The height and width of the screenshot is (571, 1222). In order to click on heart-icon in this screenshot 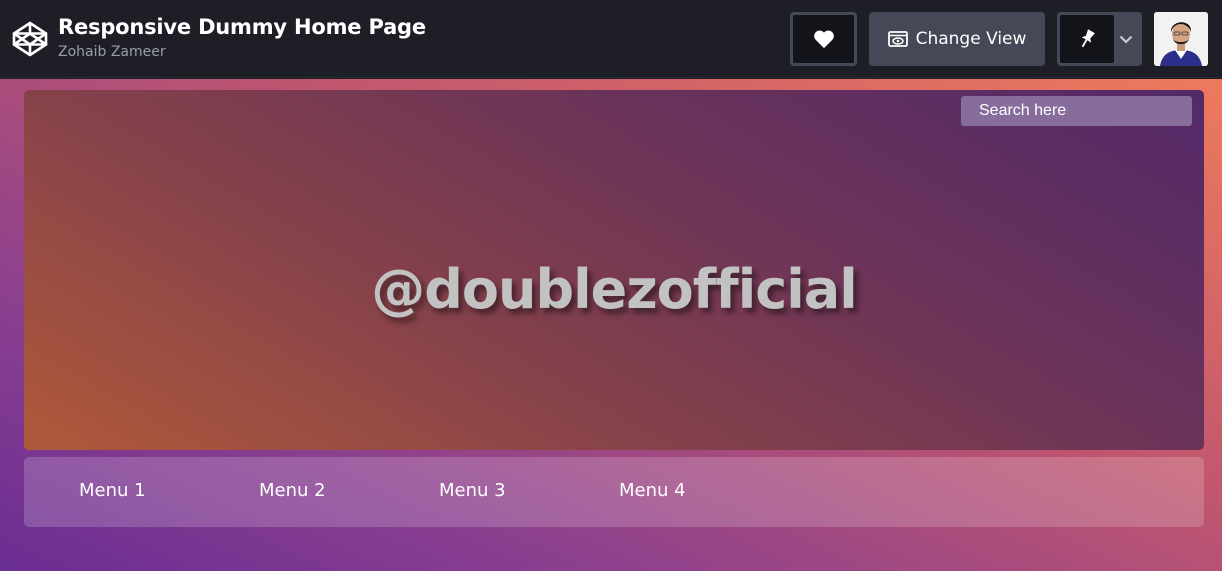, I will do `click(823, 39)`.